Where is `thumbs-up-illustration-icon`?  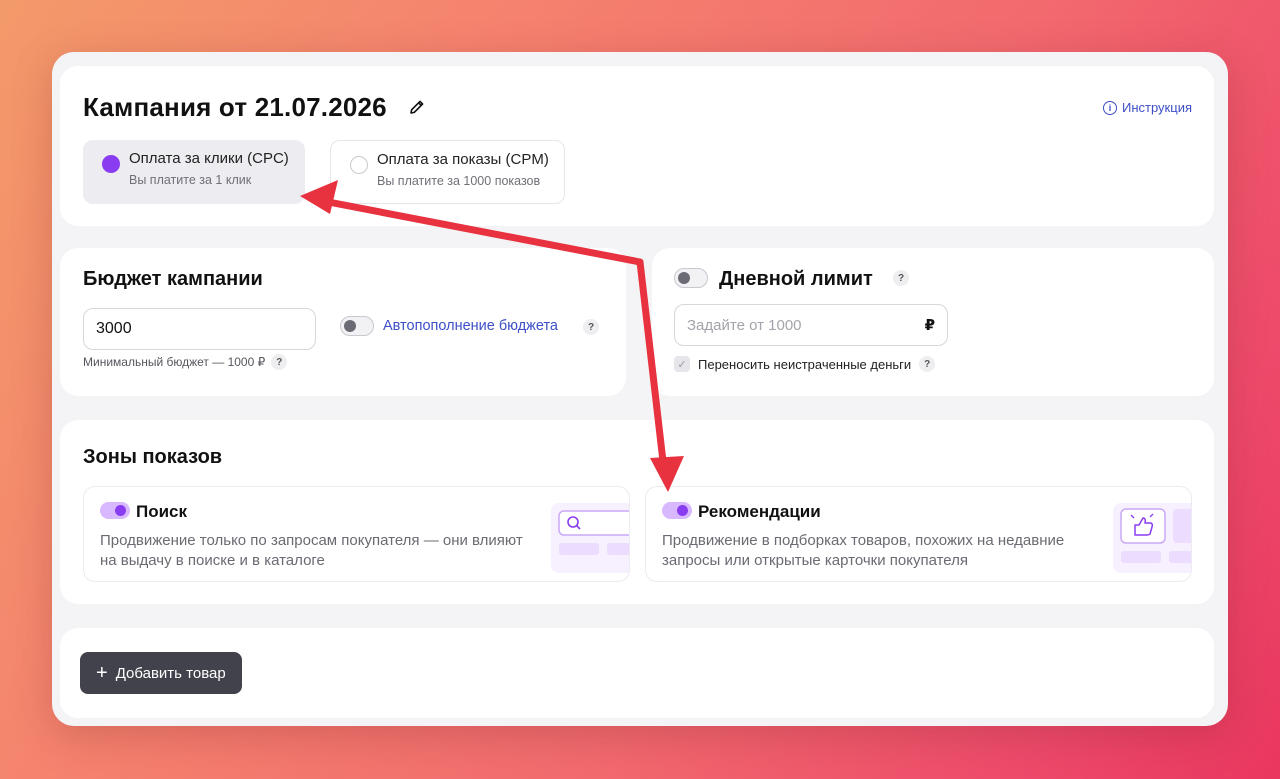 thumbs-up-illustration-icon is located at coordinates (1152, 538).